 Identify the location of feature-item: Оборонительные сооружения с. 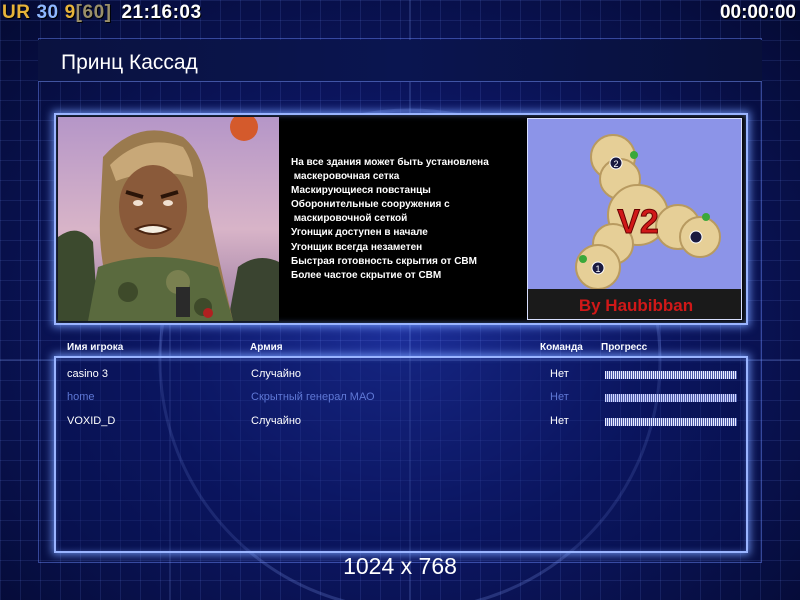
(370, 205).